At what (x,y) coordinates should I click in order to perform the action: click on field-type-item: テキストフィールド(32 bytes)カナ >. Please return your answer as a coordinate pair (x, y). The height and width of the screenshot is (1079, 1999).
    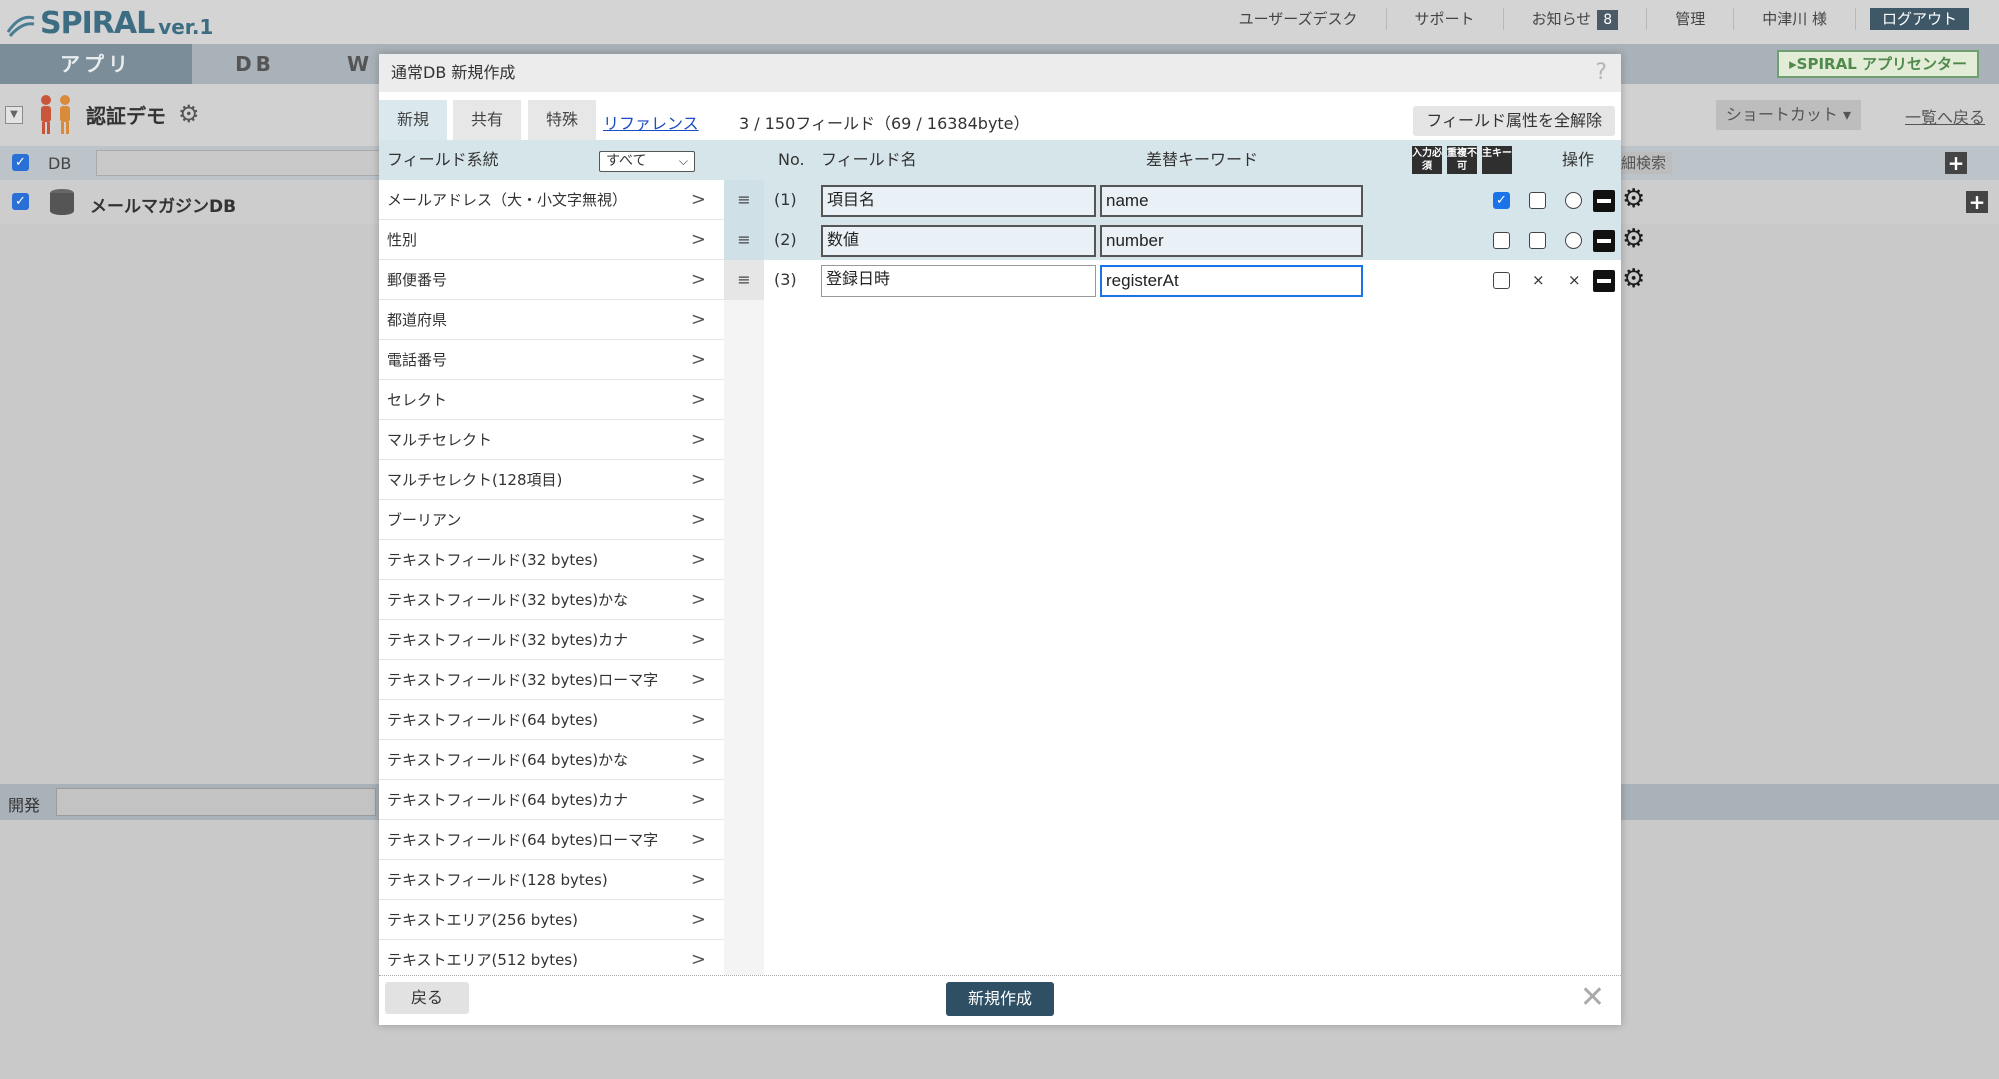
    Looking at the image, I should click on (551, 640).